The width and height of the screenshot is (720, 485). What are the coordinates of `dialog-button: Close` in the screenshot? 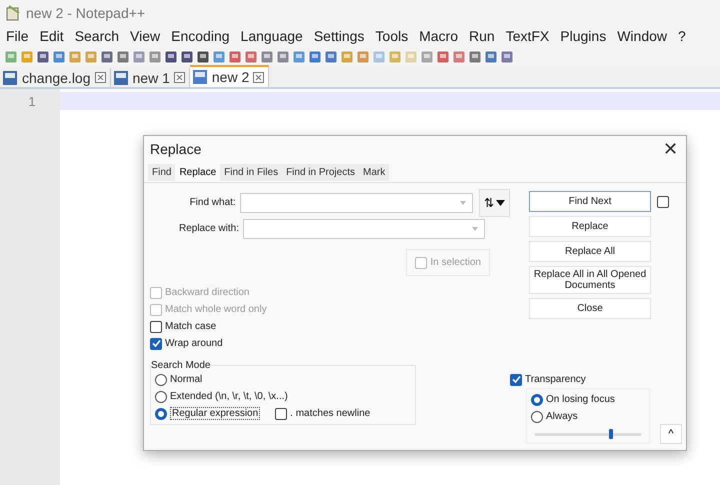 It's located at (590, 308).